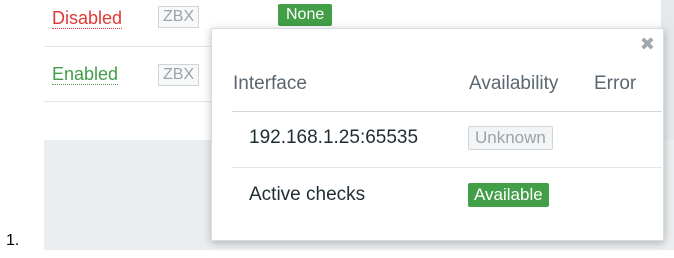 The width and height of the screenshot is (674, 258). Describe the element at coordinates (85, 74) in the screenshot. I see `status-link-enabled: Enabled` at that location.